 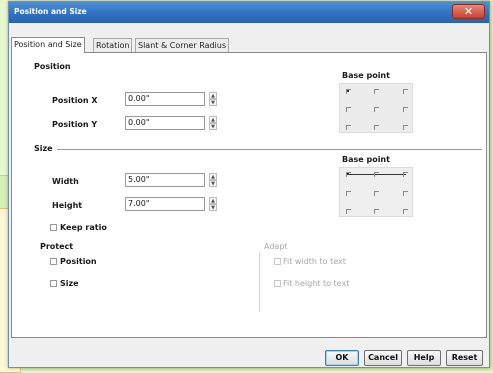 What do you see at coordinates (366, 159) in the screenshot?
I see `size-base-point-label: Base point` at bounding box center [366, 159].